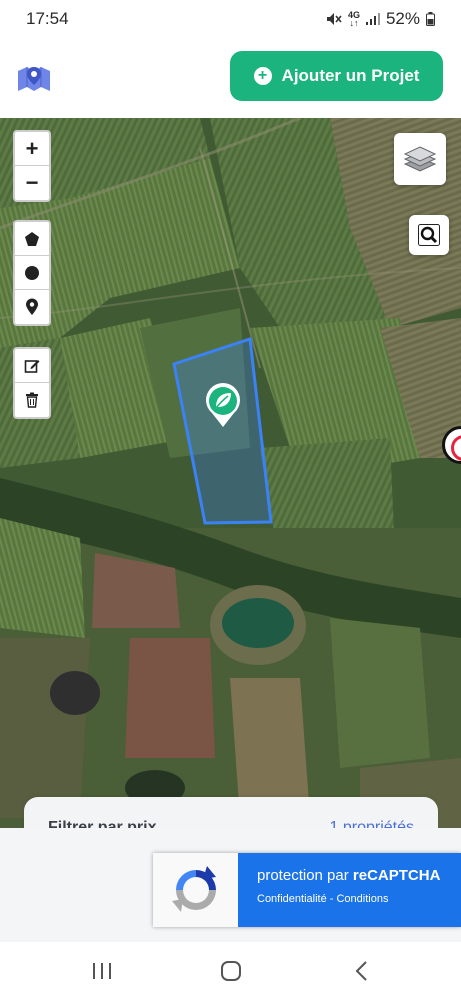  Describe the element at coordinates (353, 19) in the screenshot. I see `network-type: 4G ↓↑` at that location.